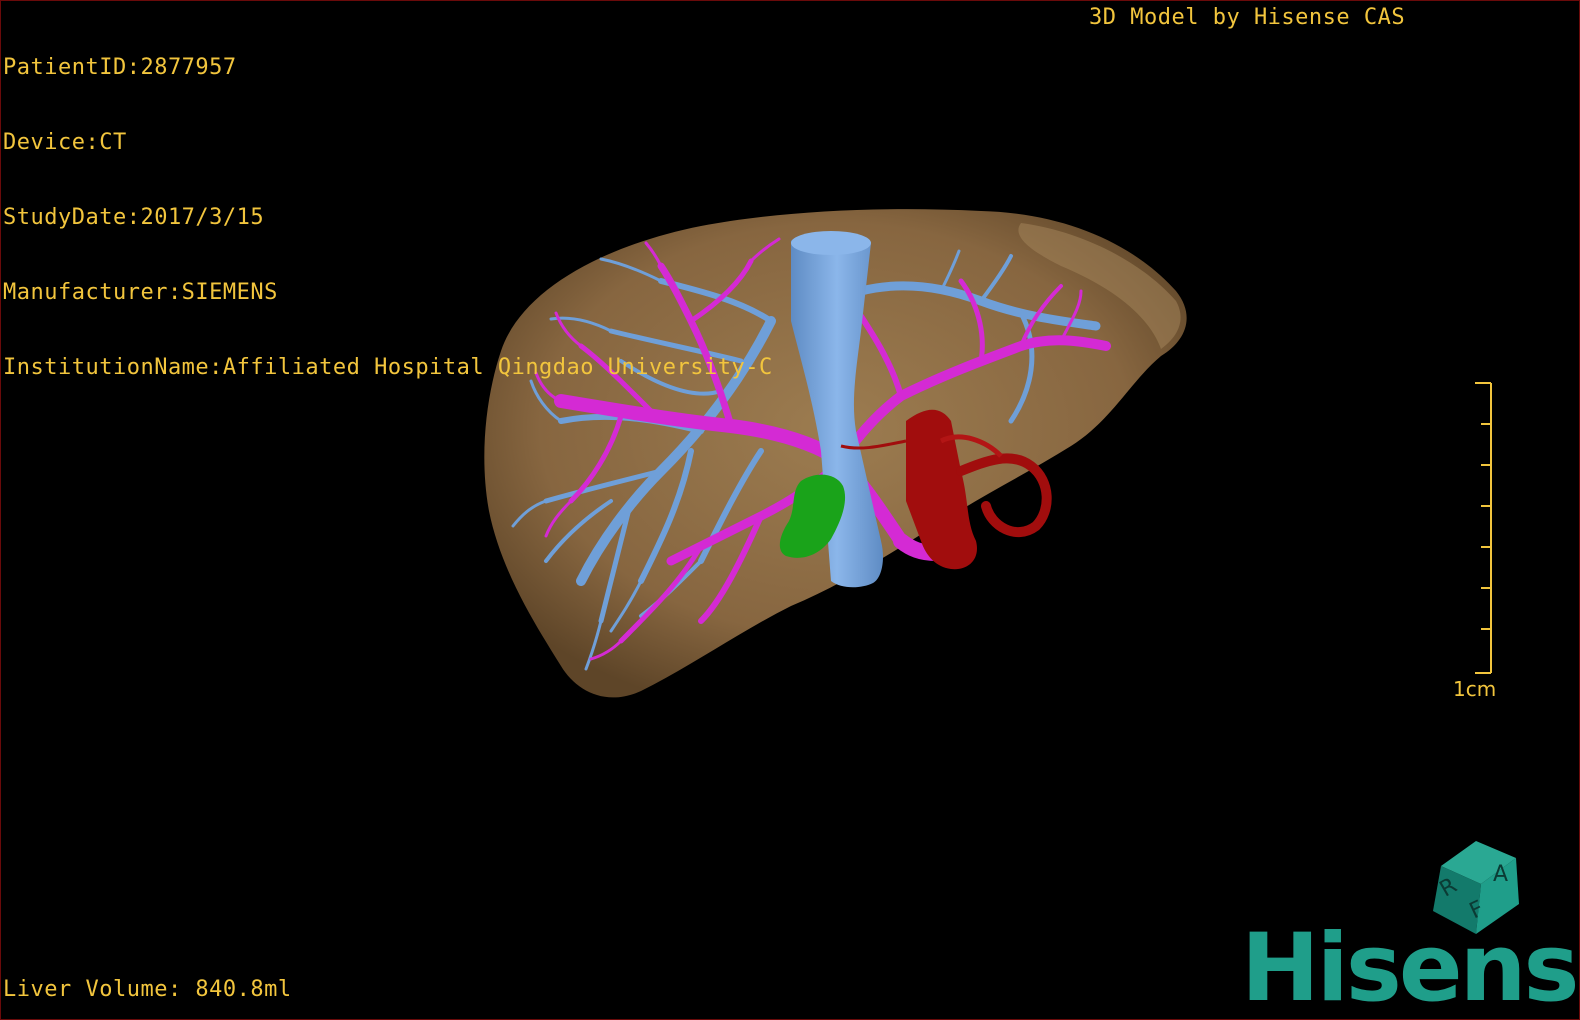  What do you see at coordinates (134, 217) in the screenshot?
I see `study-date-label: StudyDate:2017/3/15` at bounding box center [134, 217].